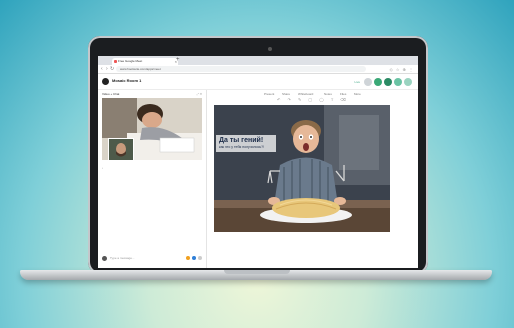 Image resolution: width=514 pixels, height=328 pixels. I want to click on user-avatar, so click(104, 258).